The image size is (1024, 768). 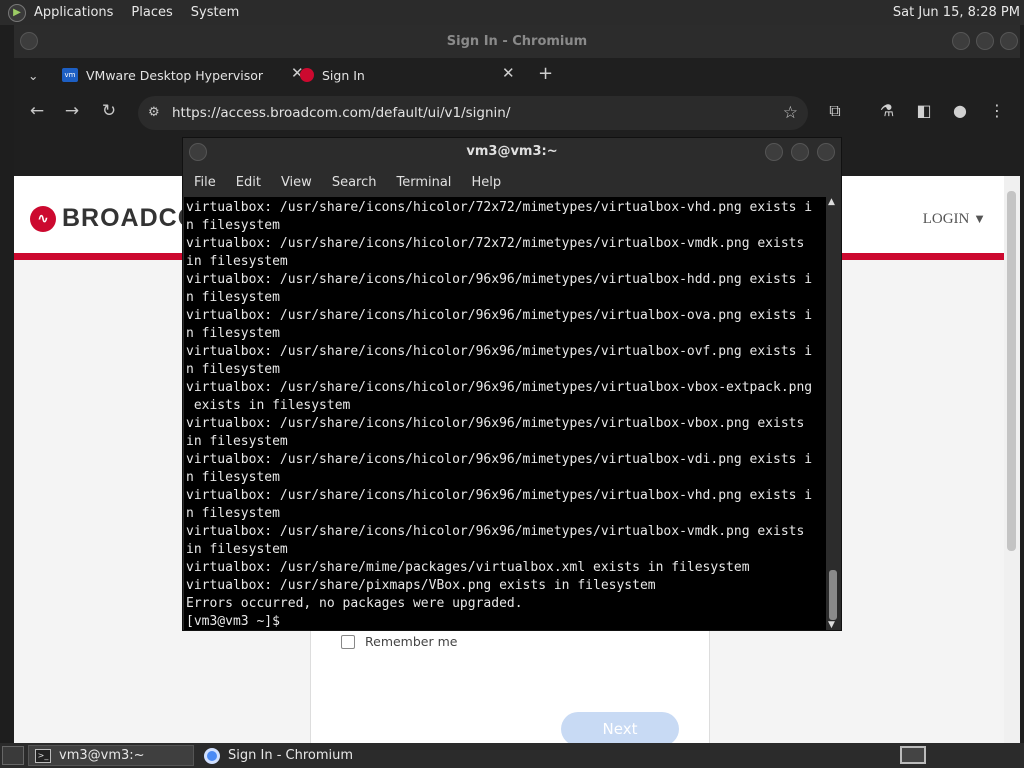 What do you see at coordinates (37, 111) in the screenshot?
I see `back-icon: ←` at bounding box center [37, 111].